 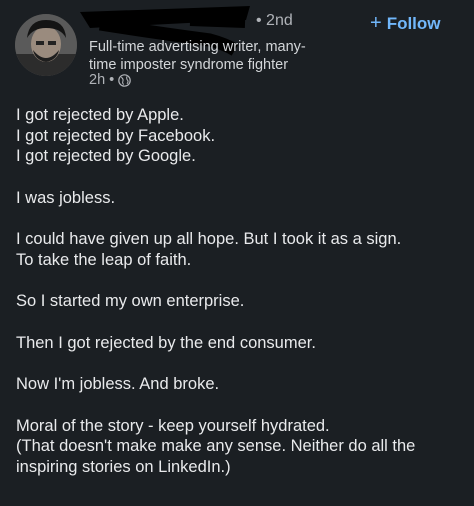 I want to click on author-avatar, so click(x=46, y=45).